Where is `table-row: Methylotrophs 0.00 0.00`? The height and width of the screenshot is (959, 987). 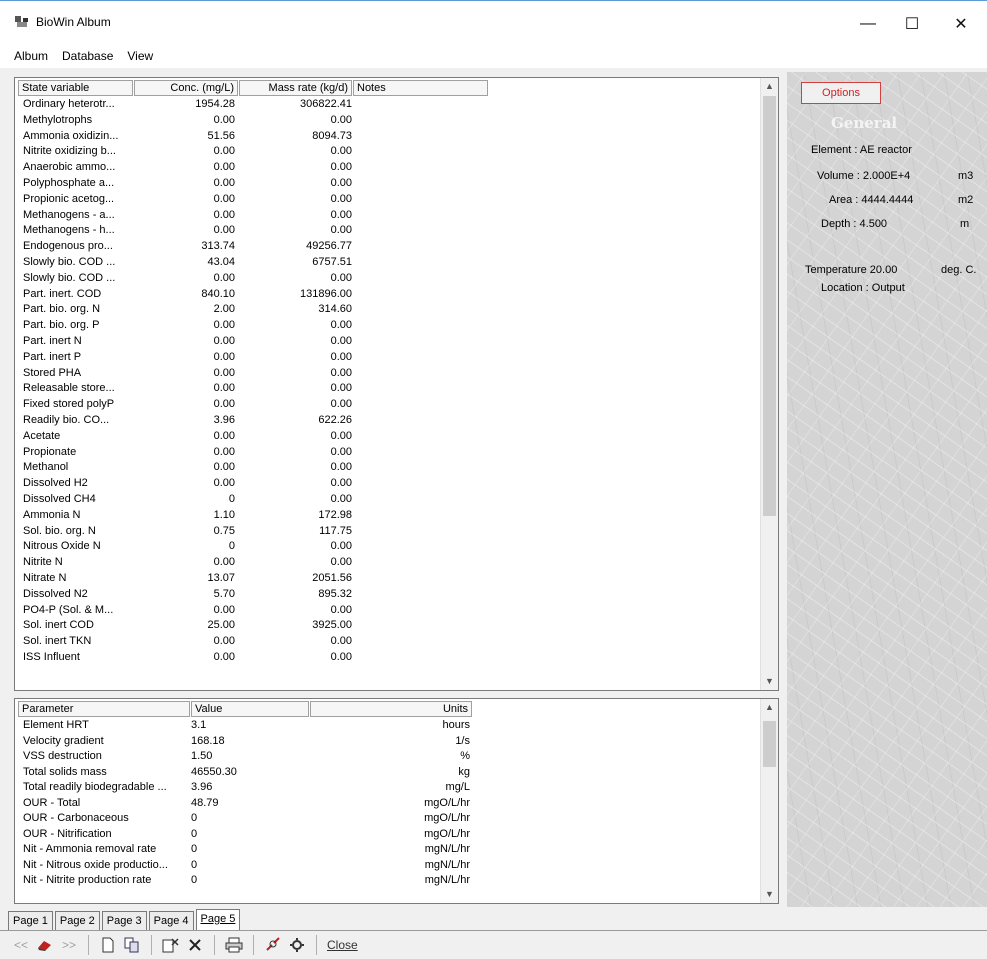 table-row: Methylotrophs 0.00 0.00 is located at coordinates (387, 120).